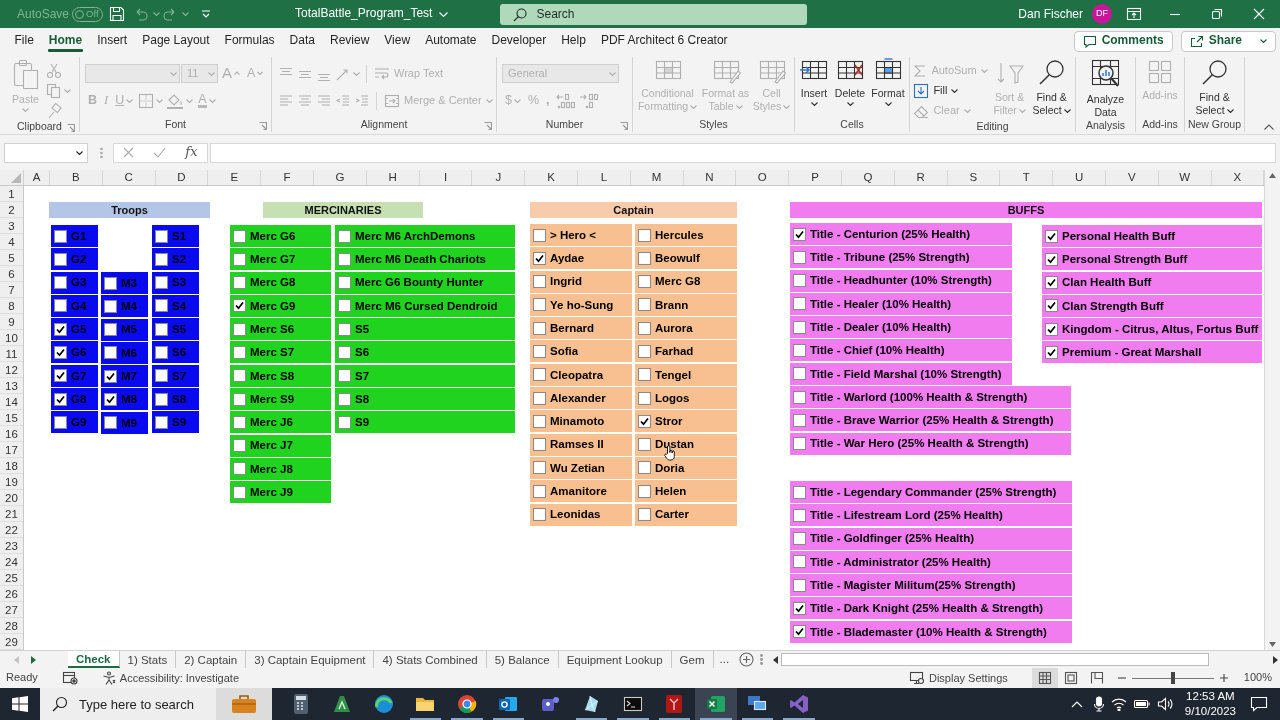 This screenshot has width=1280, height=720. What do you see at coordinates (1076, 704) in the screenshot?
I see `chevron-up-icon` at bounding box center [1076, 704].